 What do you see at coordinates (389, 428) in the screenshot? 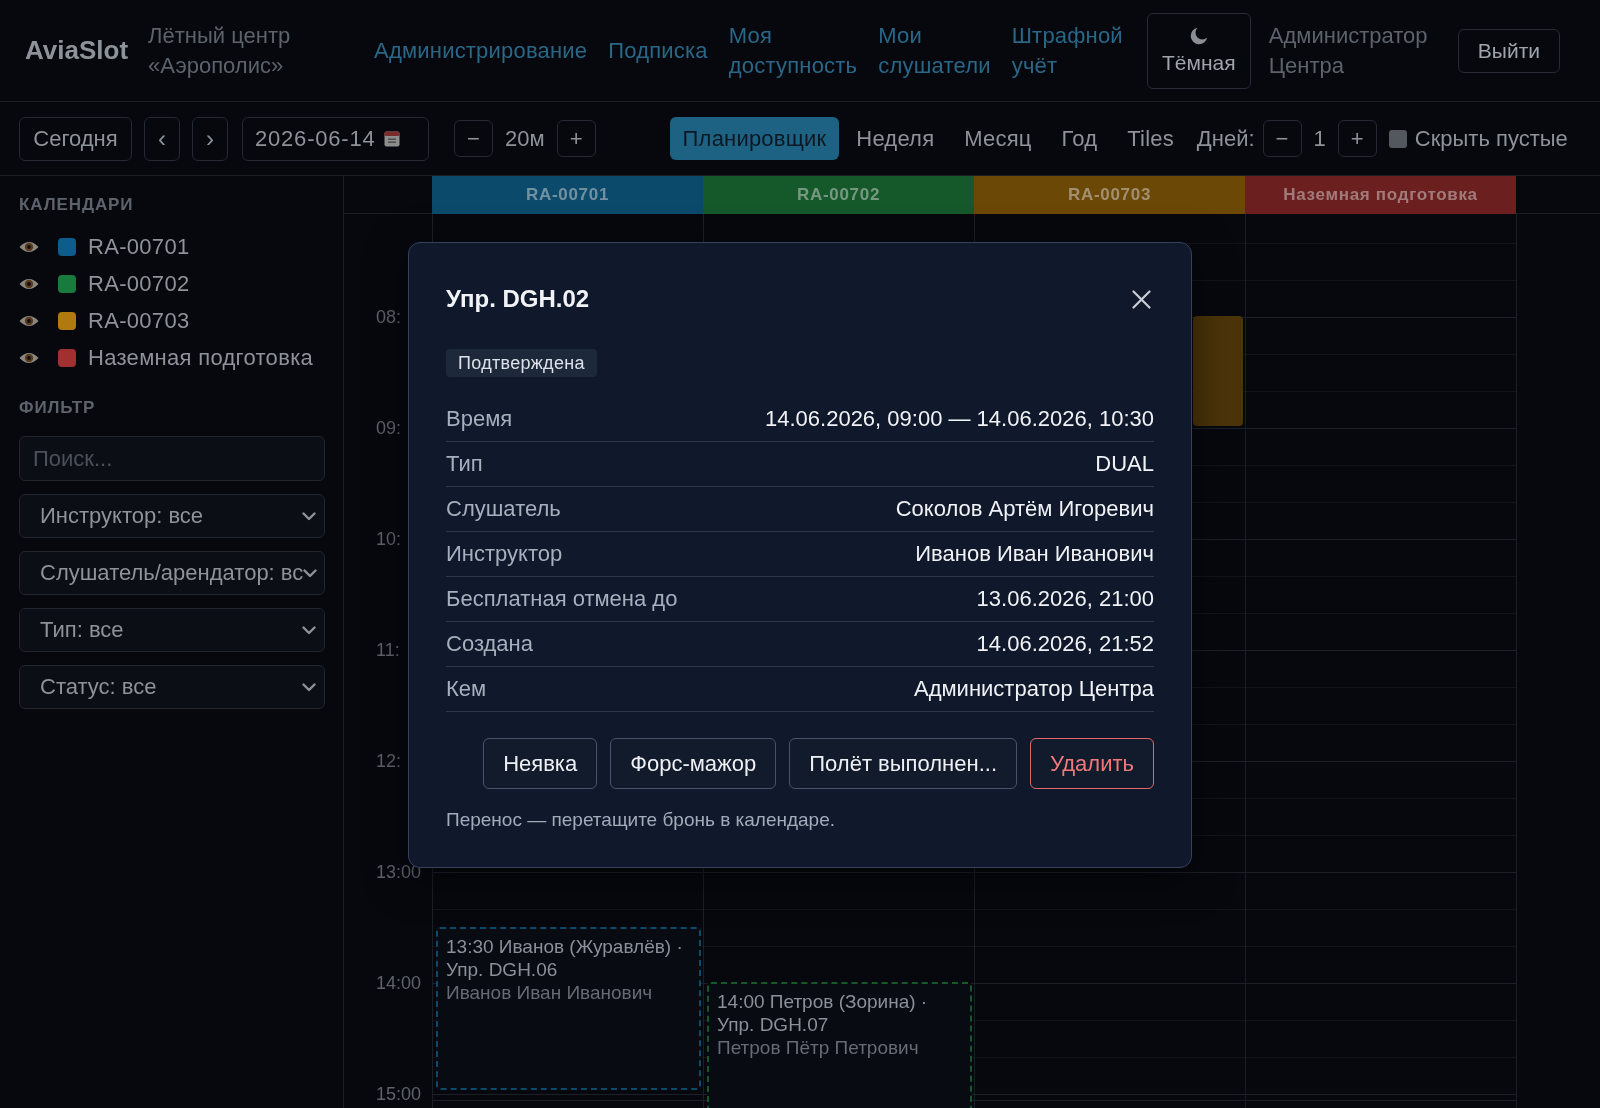
I see `time-label: 09:` at bounding box center [389, 428].